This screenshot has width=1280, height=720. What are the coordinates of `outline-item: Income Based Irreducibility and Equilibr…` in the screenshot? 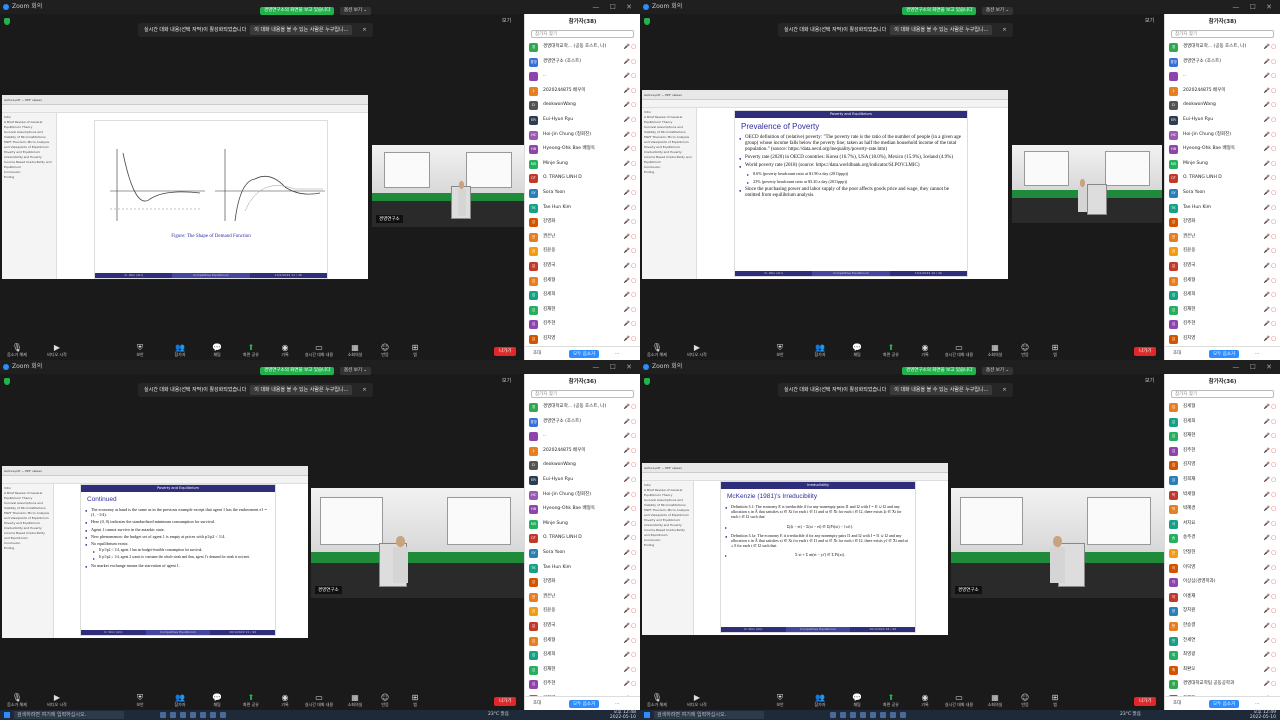 It's located at (669, 160).